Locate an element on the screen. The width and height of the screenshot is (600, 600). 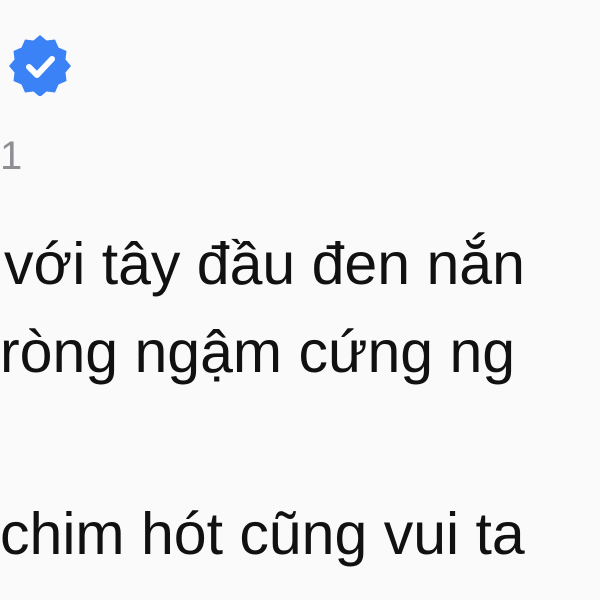
verified-badge-icon is located at coordinates (40, 64).